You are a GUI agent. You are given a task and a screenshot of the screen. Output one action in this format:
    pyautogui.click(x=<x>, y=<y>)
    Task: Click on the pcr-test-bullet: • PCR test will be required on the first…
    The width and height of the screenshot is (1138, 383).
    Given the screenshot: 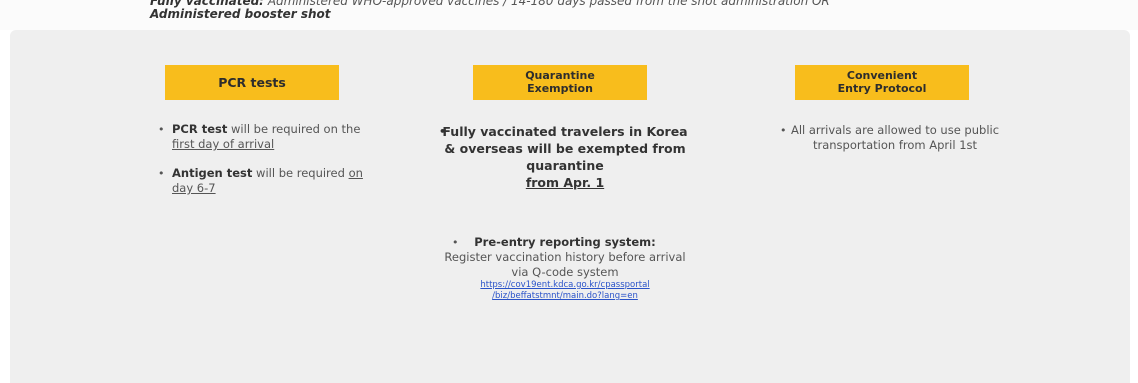 What is the action you would take?
    pyautogui.click(x=265, y=137)
    